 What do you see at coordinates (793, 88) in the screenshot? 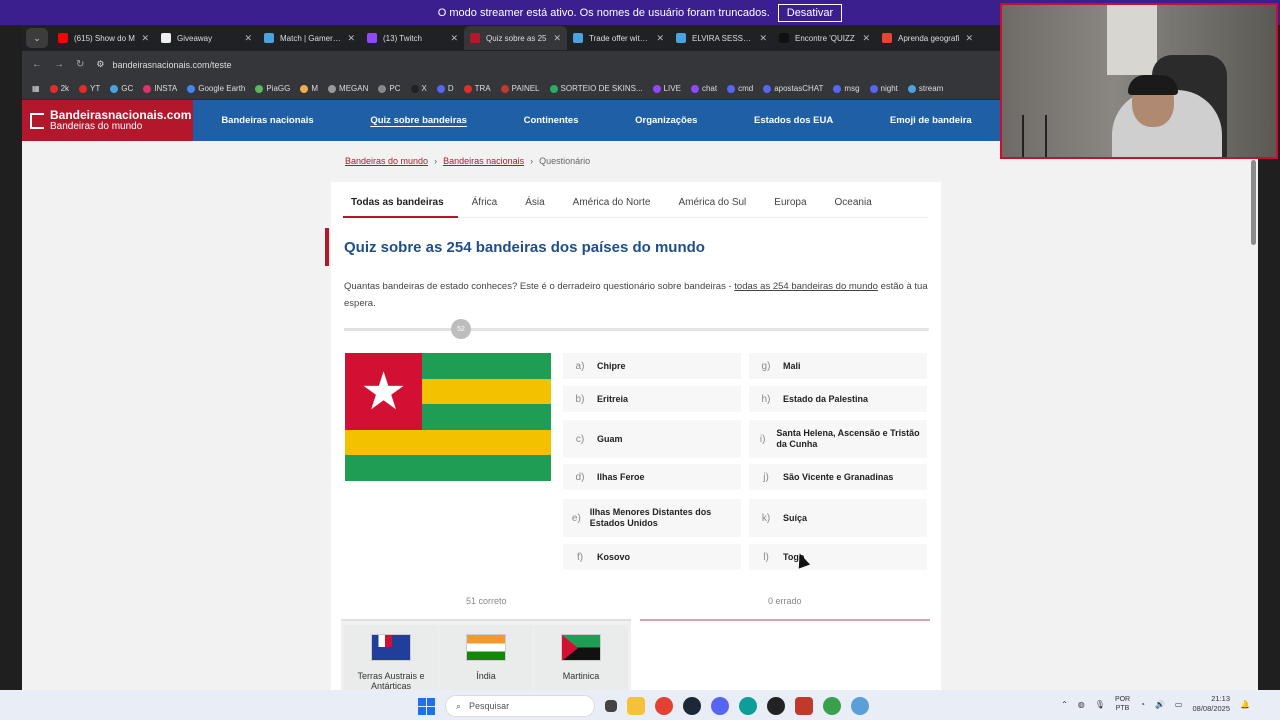
I see `bookmark-item: apostasCHAT` at bounding box center [793, 88].